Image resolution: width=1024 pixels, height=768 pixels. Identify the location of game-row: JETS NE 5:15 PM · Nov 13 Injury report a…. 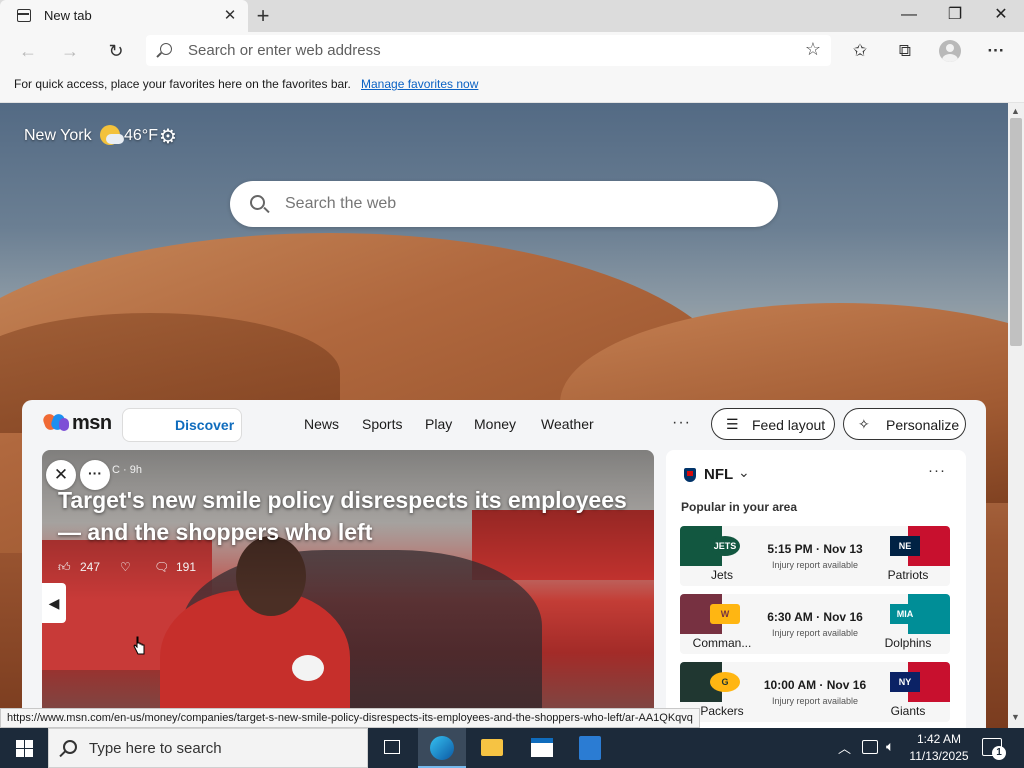
(815, 556).